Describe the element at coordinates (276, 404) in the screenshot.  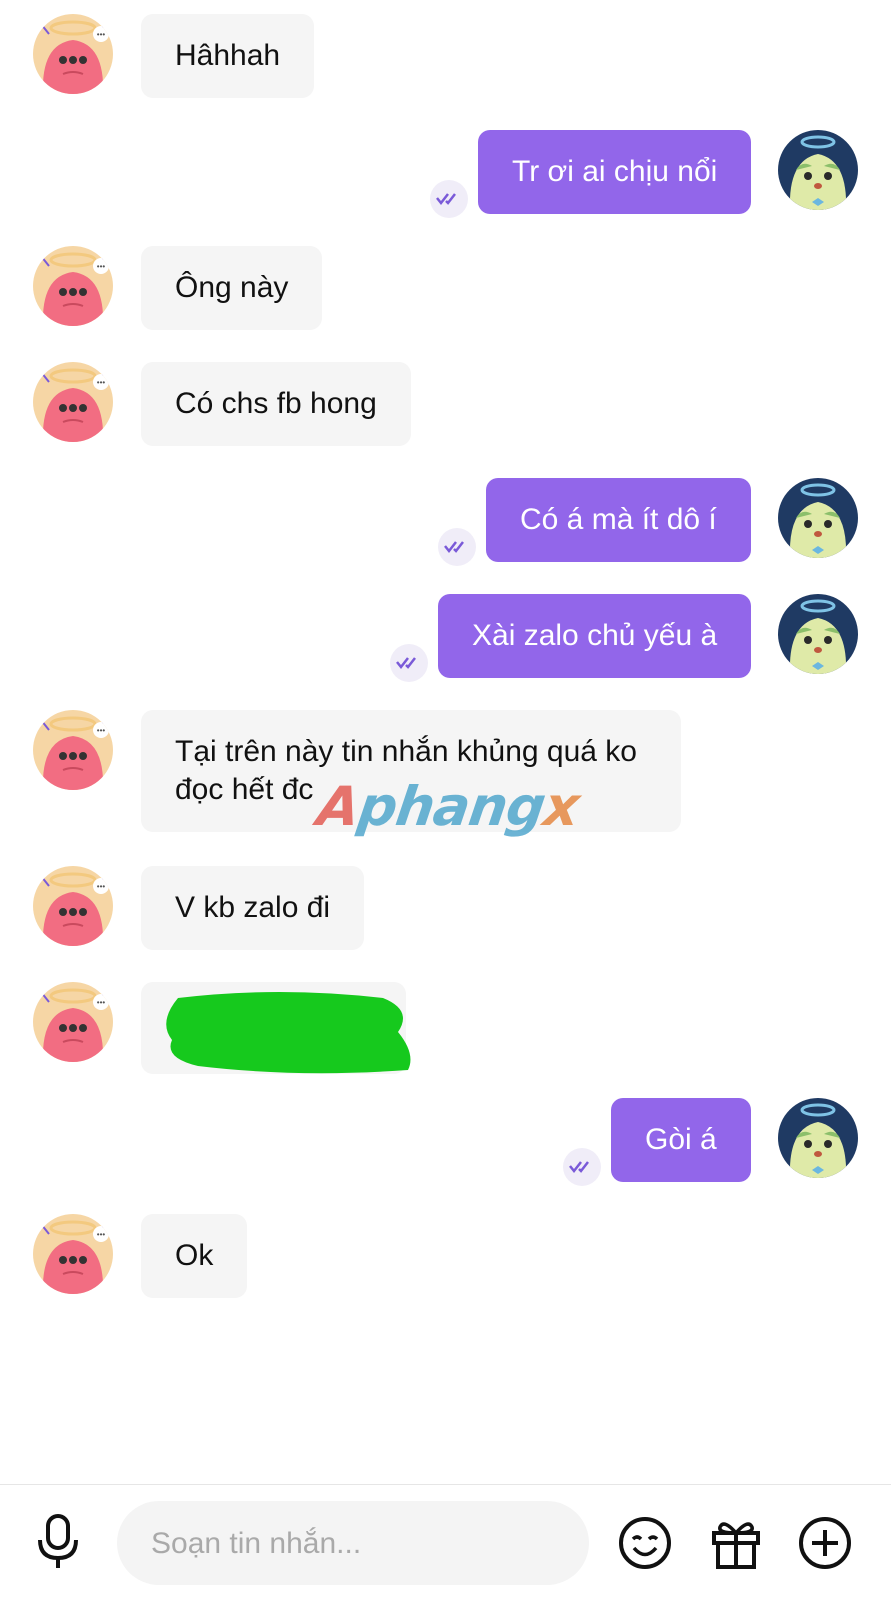
I see `message-bubble: Có chs fb hong` at that location.